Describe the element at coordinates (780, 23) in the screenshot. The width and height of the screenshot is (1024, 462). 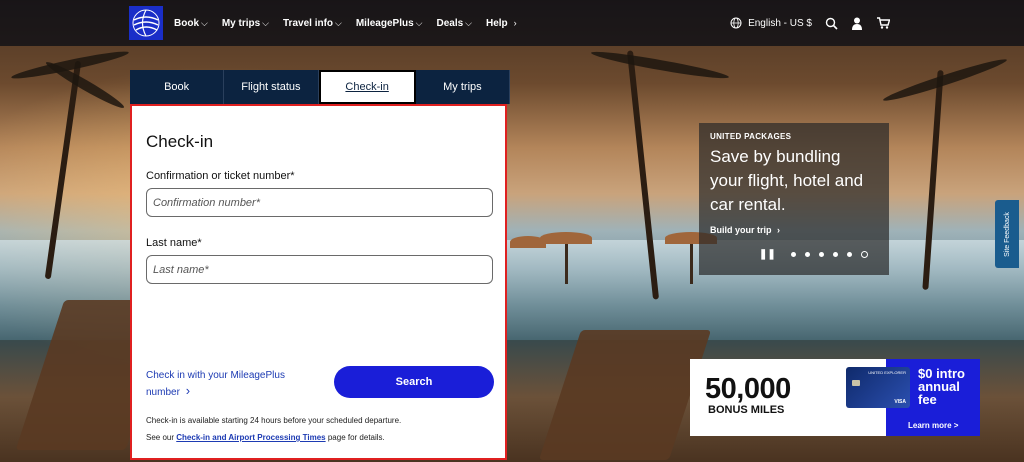
I see `language-label: English - US $` at that location.